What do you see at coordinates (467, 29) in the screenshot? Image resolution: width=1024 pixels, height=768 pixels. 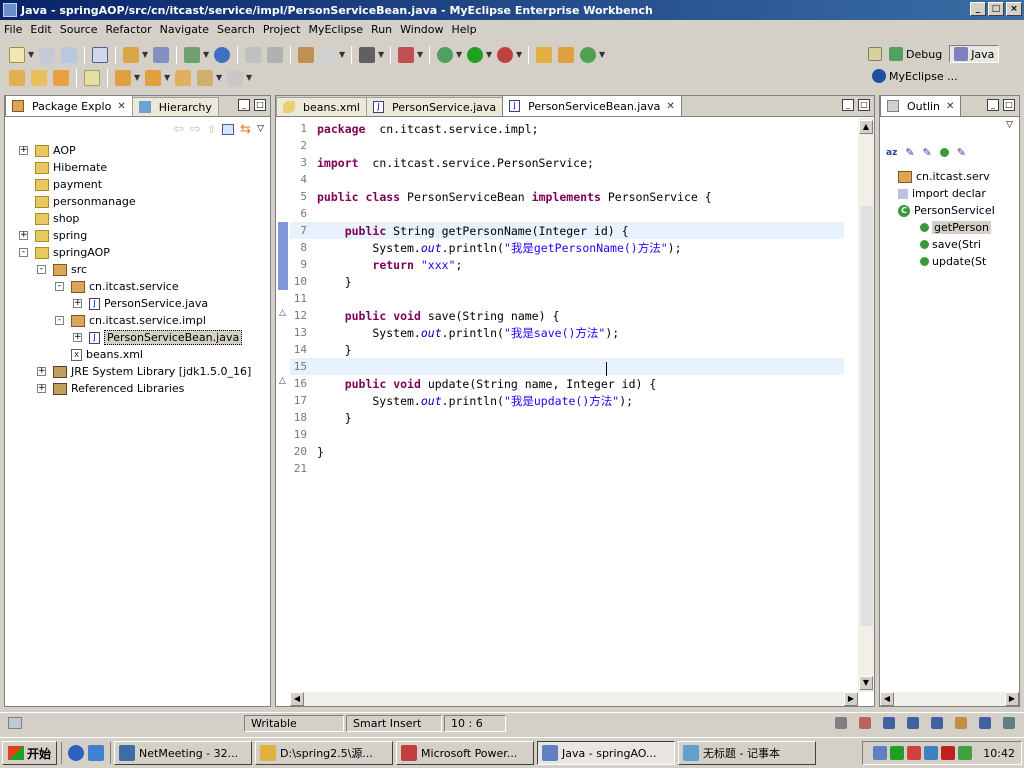 I see `menu-help: Help` at bounding box center [467, 29].